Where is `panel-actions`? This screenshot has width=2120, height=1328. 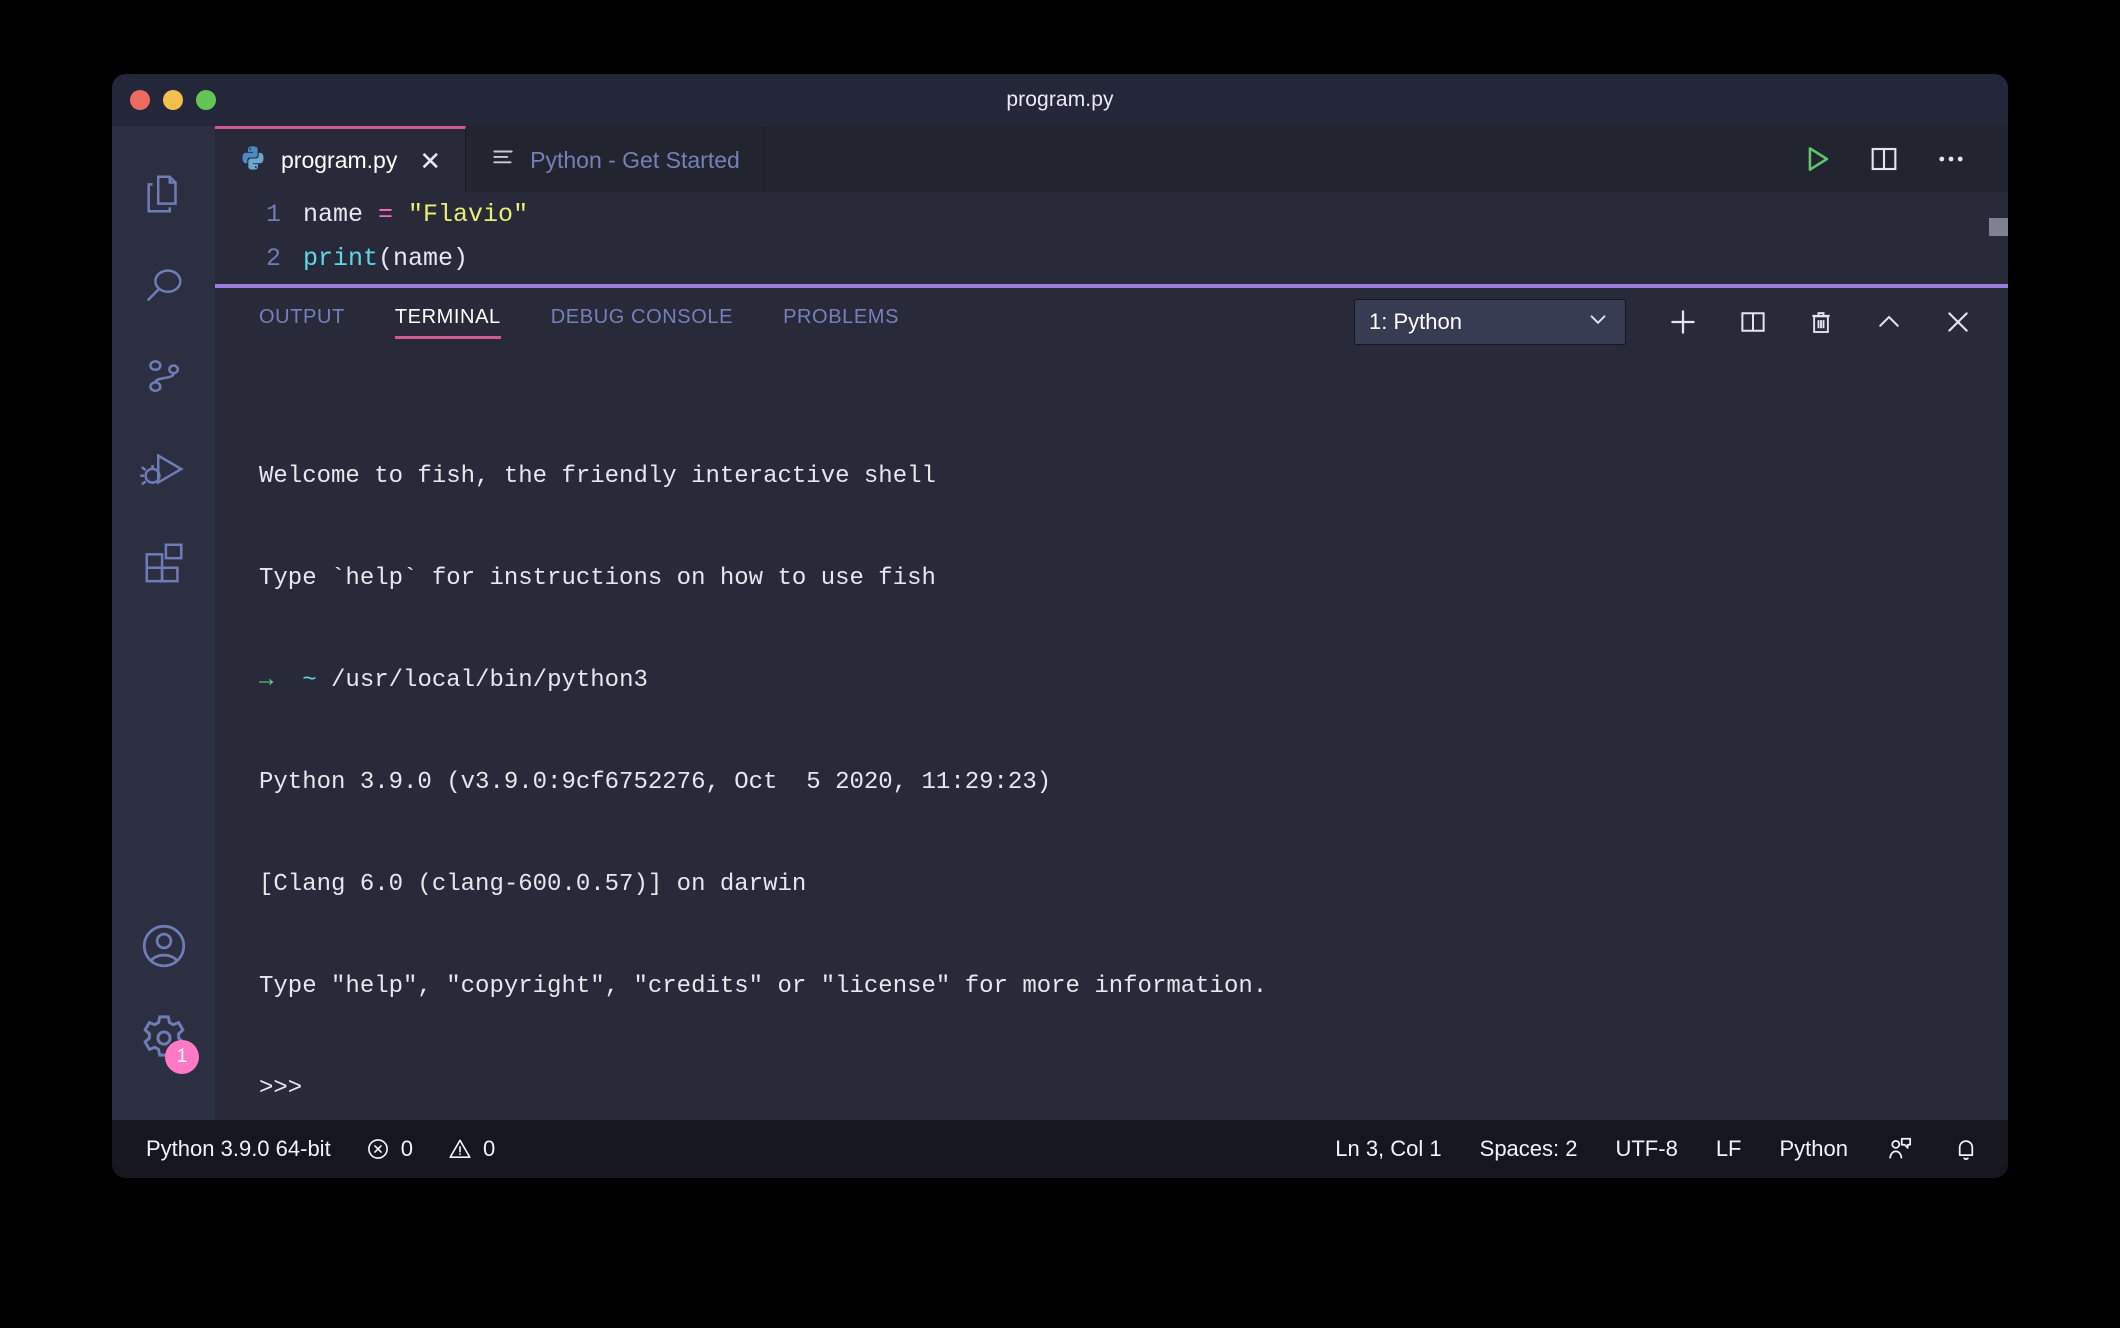 panel-actions is located at coordinates (1820, 322).